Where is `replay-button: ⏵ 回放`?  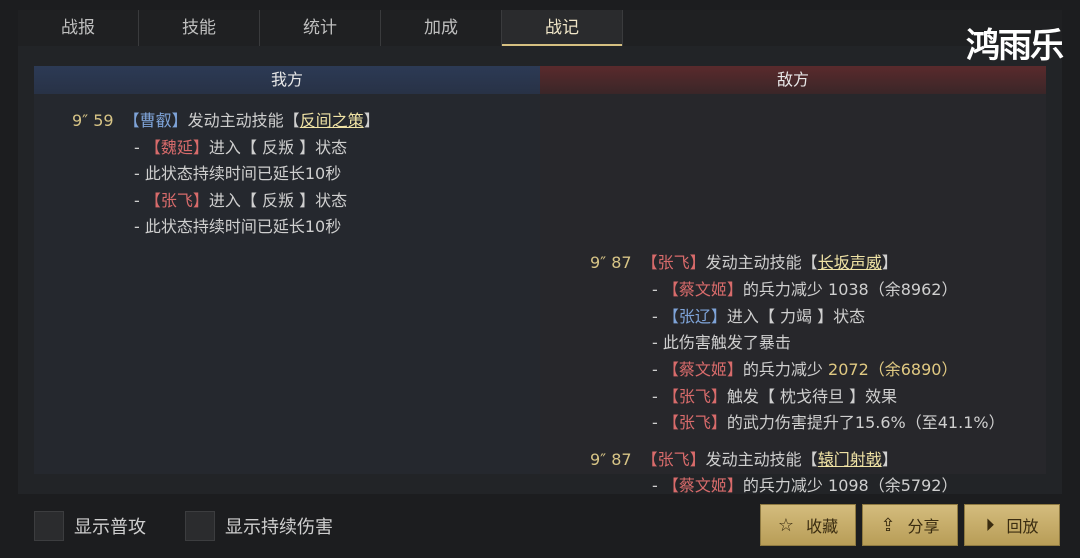
replay-button: ⏵ 回放 is located at coordinates (1012, 525).